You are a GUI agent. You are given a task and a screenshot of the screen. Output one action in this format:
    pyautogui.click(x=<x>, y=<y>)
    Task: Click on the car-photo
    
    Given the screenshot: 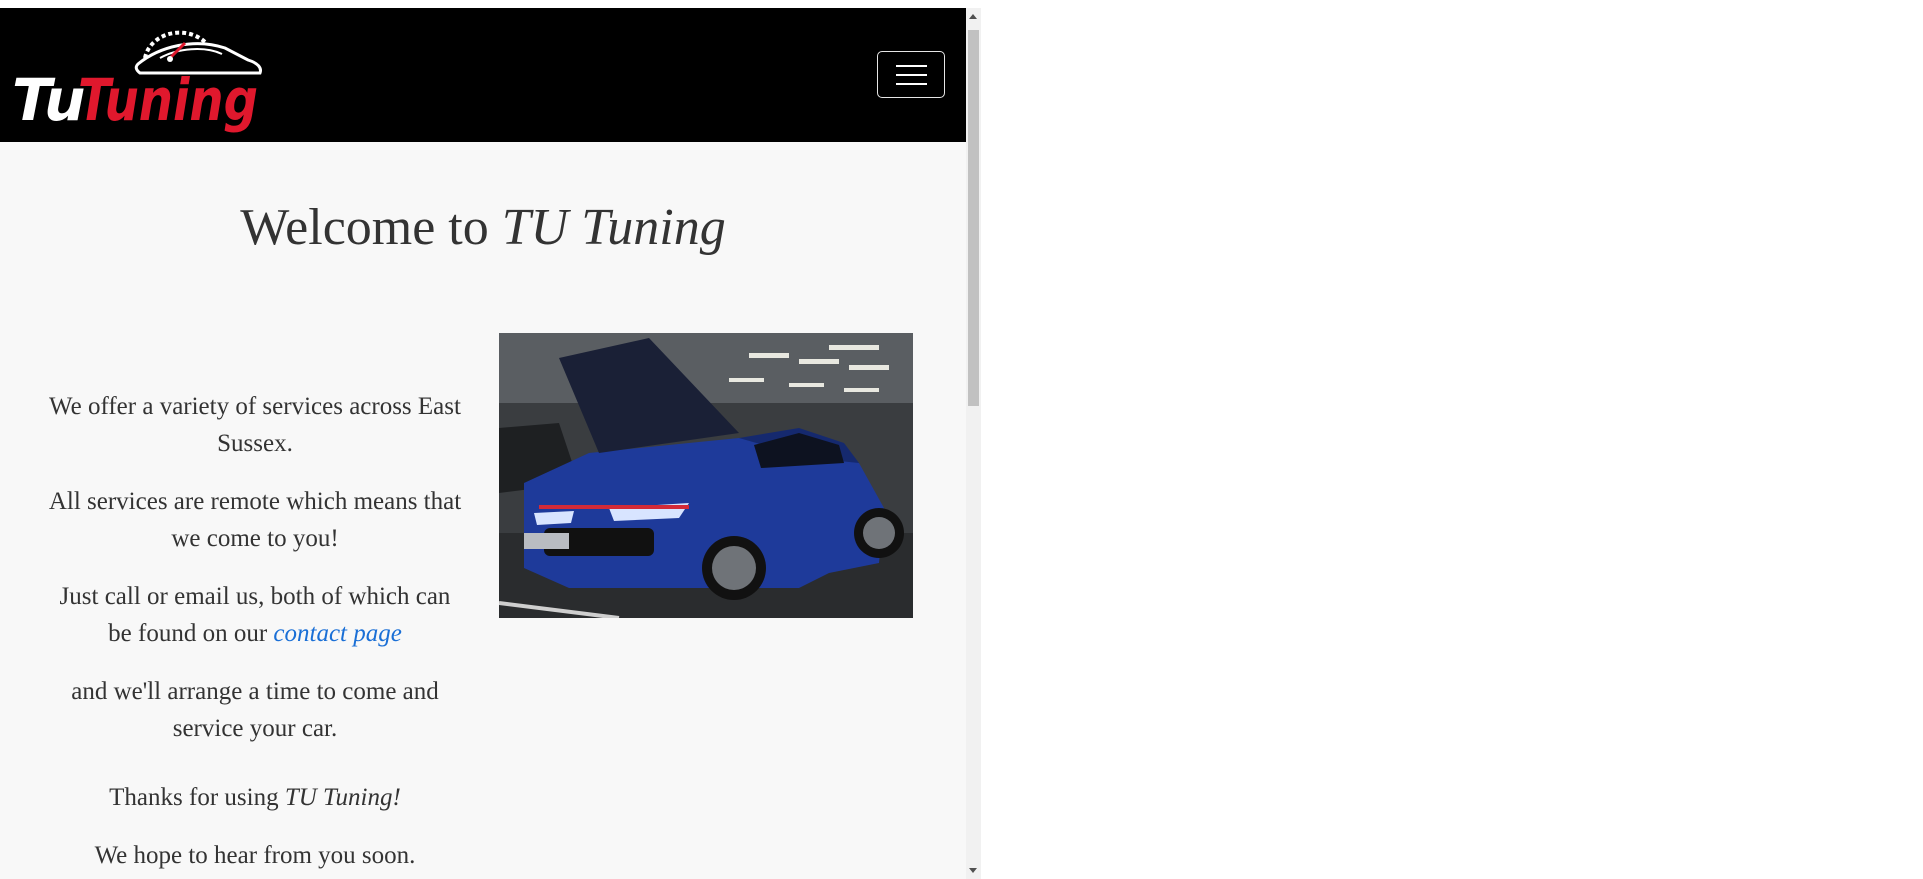 What is the action you would take?
    pyautogui.click(x=706, y=475)
    